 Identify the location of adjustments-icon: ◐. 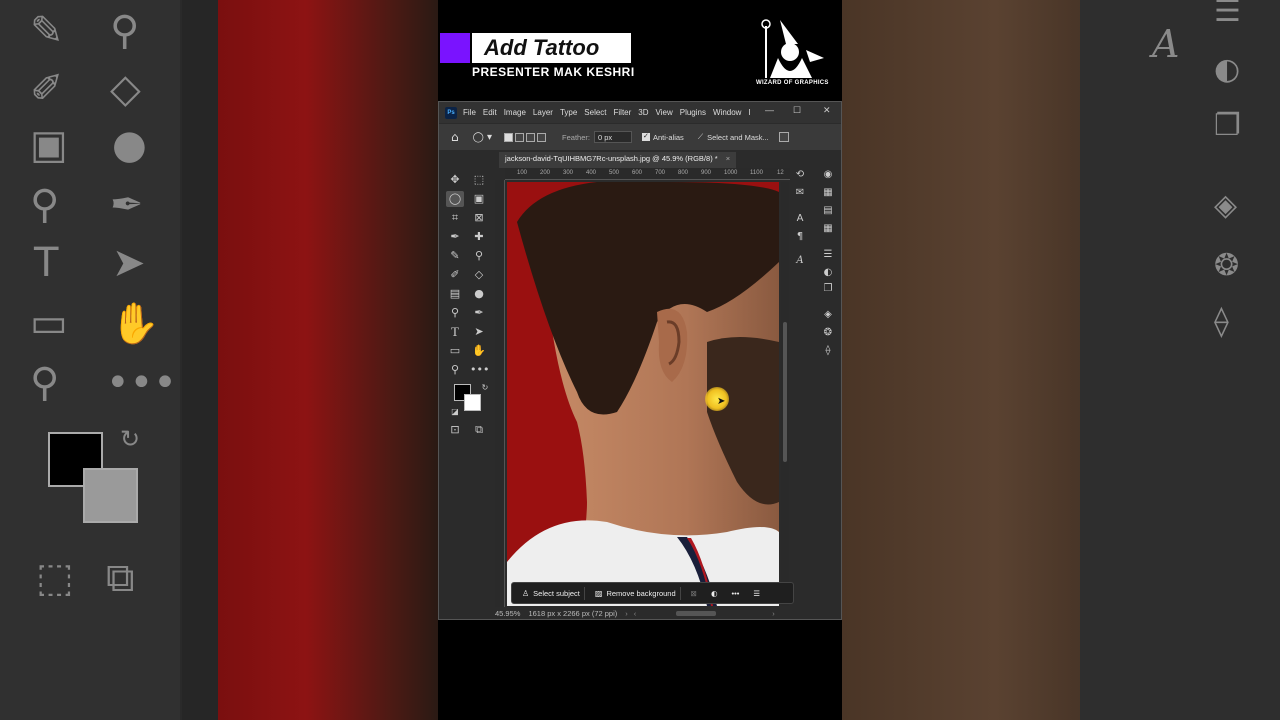
(828, 273).